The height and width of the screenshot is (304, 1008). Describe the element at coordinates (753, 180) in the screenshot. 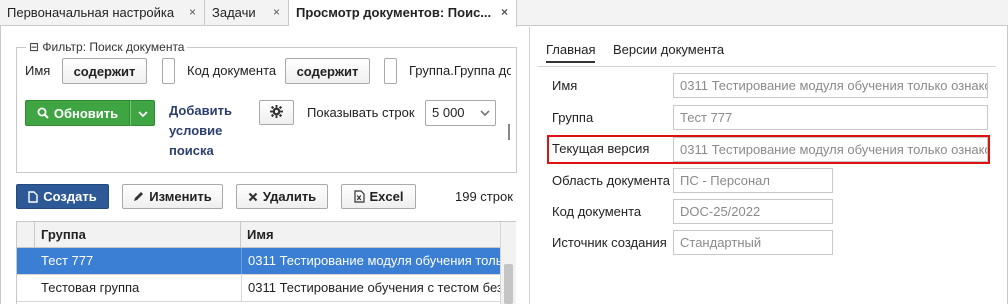

I see `field-document-area: ПС - Персонал` at that location.